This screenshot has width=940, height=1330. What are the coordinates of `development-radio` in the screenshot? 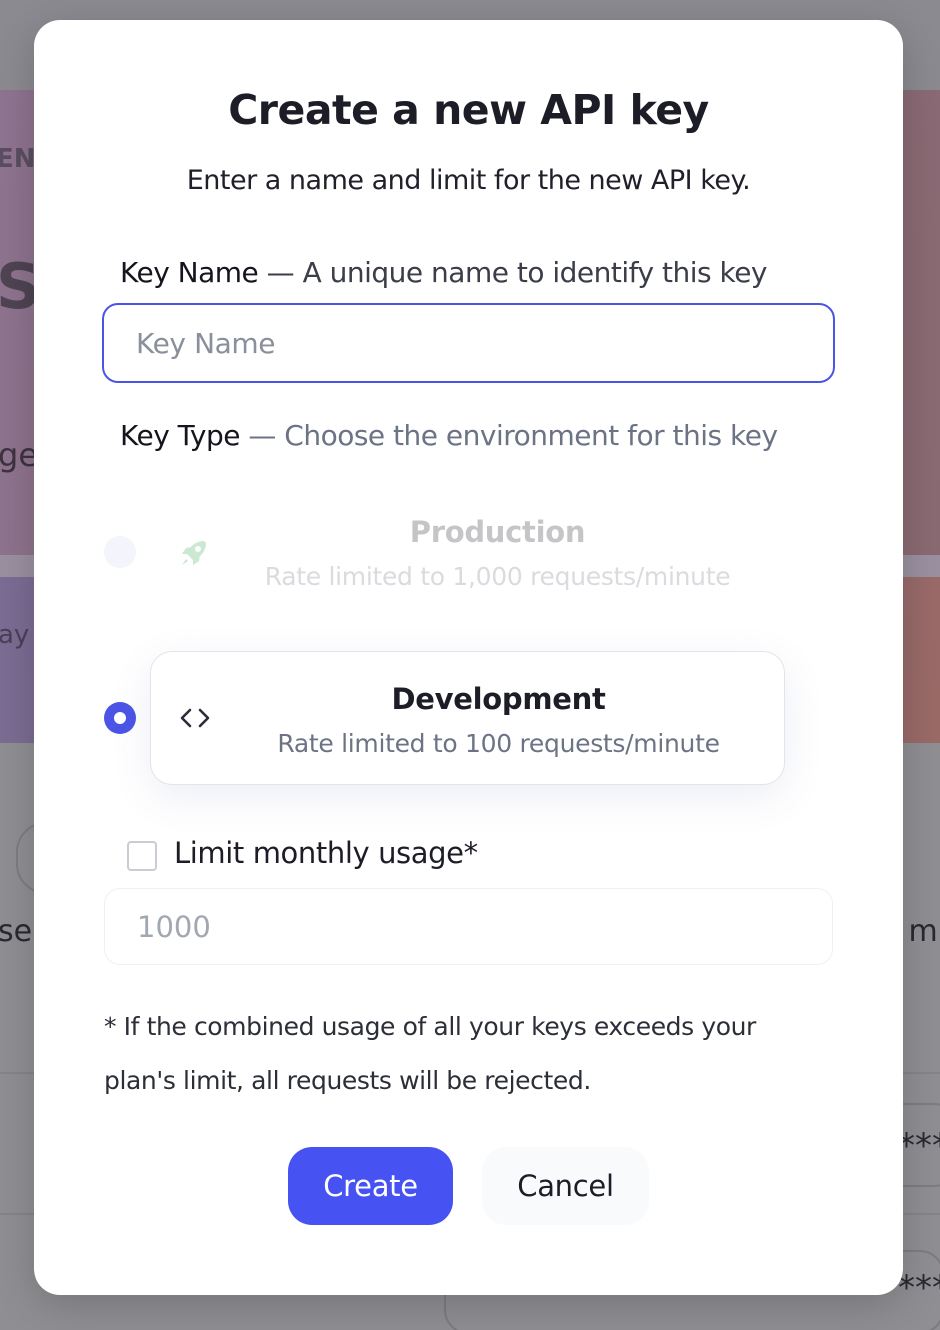 It's located at (120, 718).